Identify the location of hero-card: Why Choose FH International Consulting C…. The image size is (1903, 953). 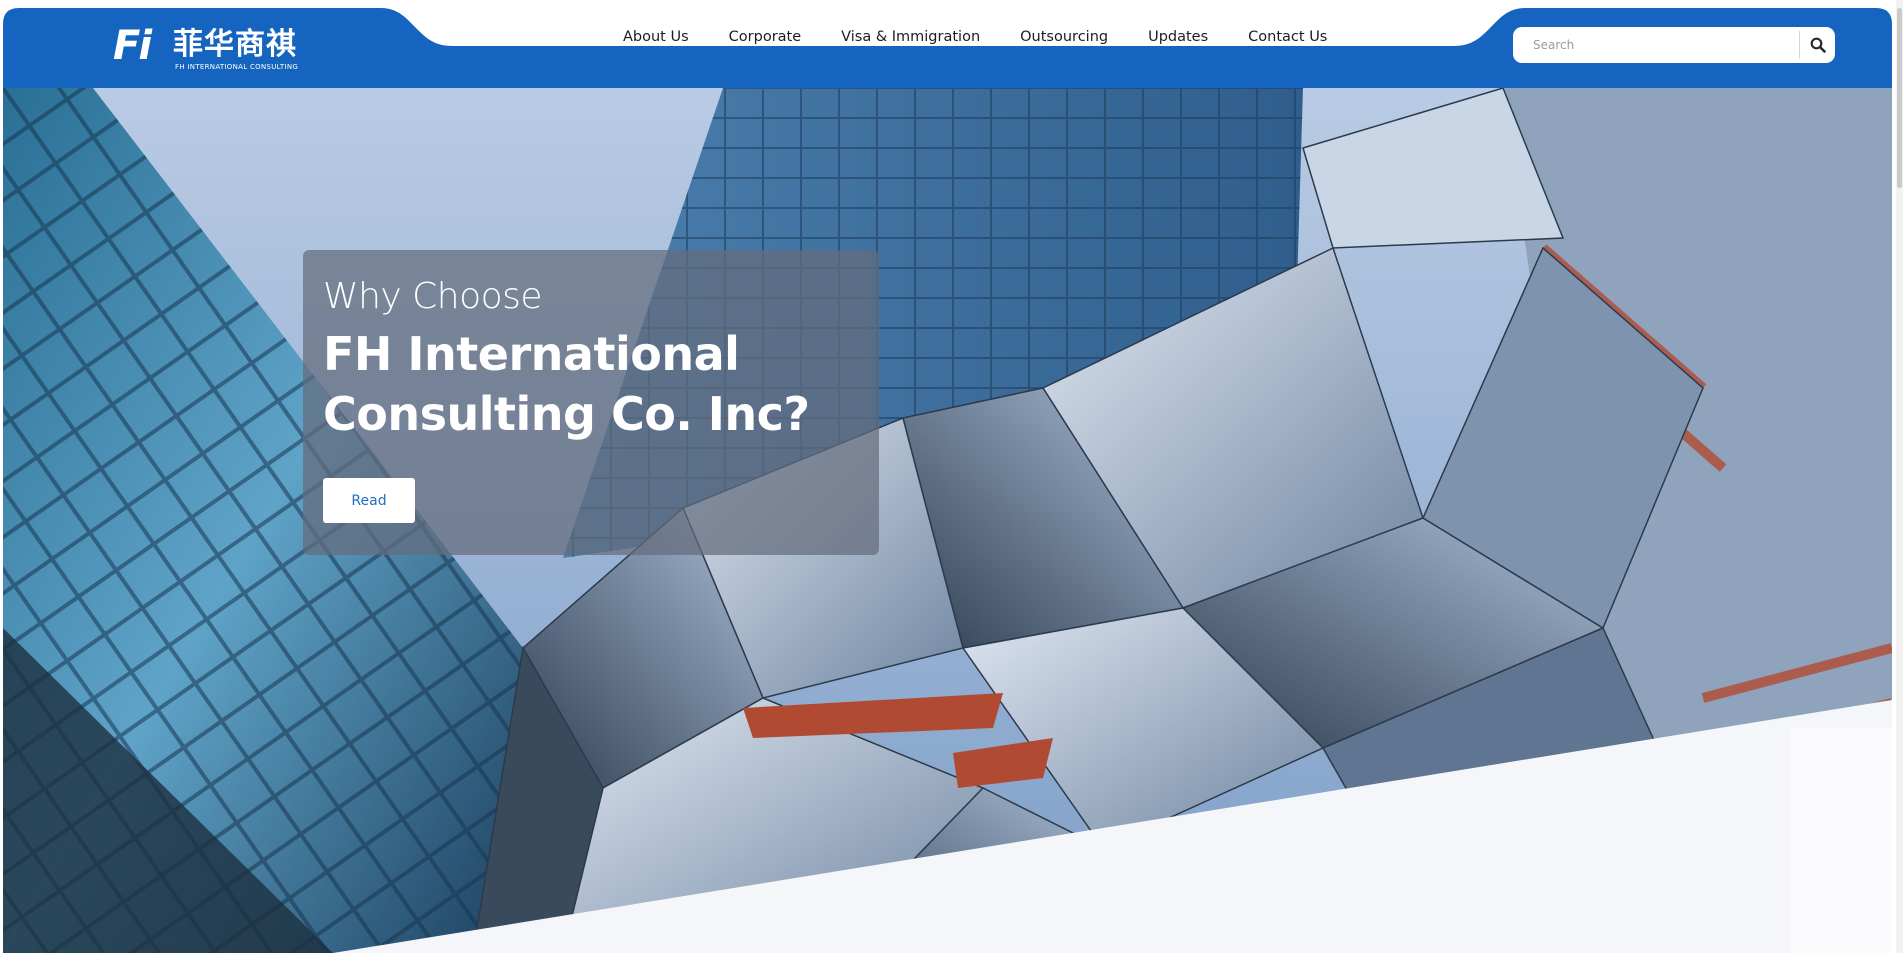
(591, 402).